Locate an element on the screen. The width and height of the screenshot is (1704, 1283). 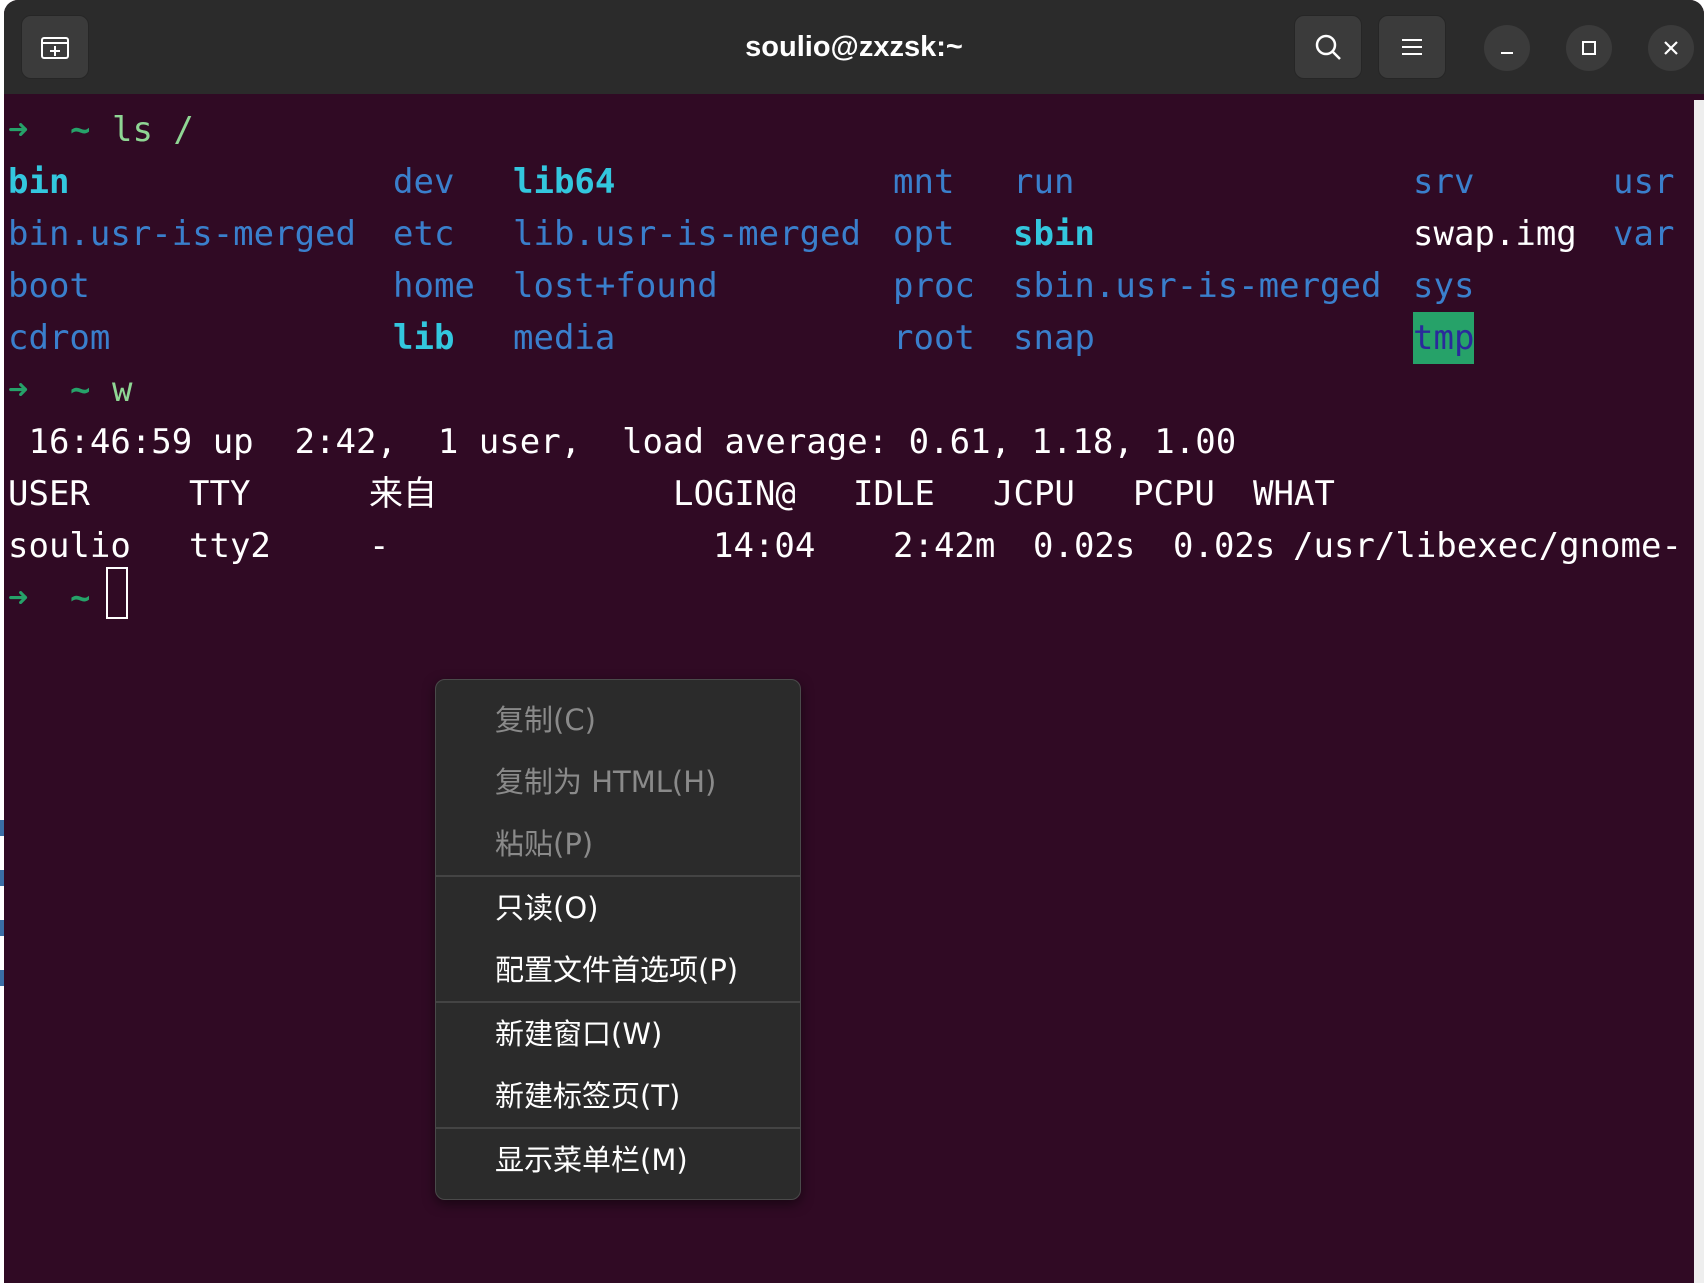
w-col-user: USER is located at coordinates (49, 494).